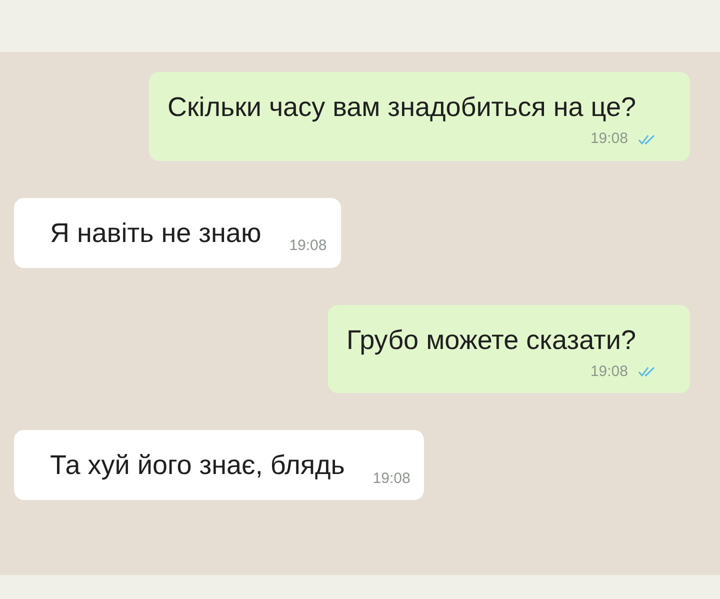 This screenshot has width=720, height=599. I want to click on message-text: Скільки часу вам знадобиться на це?, so click(402, 107).